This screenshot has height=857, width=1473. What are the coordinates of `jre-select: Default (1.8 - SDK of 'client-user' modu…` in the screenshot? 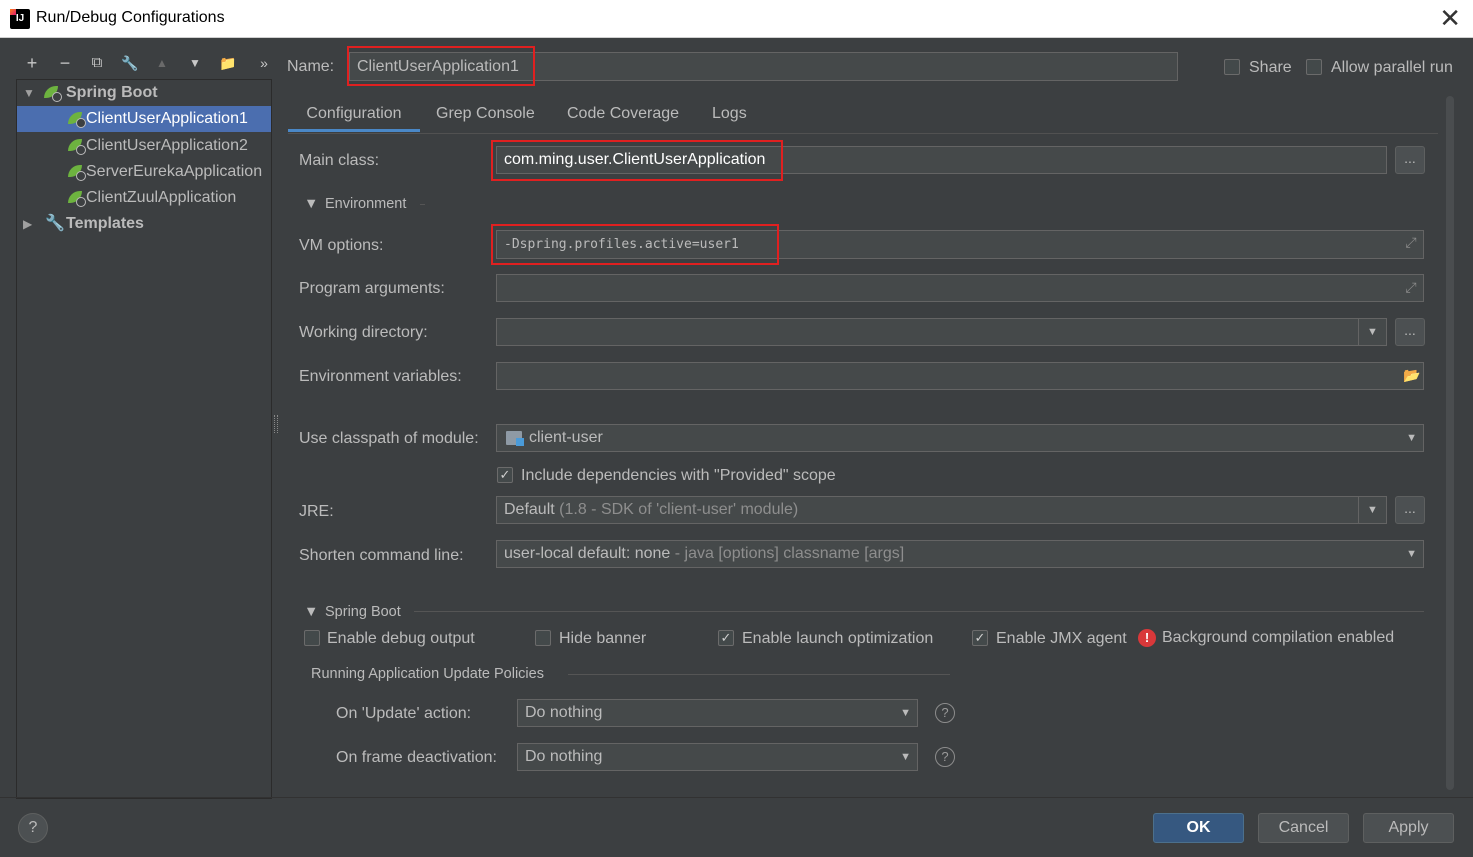 It's located at (941, 510).